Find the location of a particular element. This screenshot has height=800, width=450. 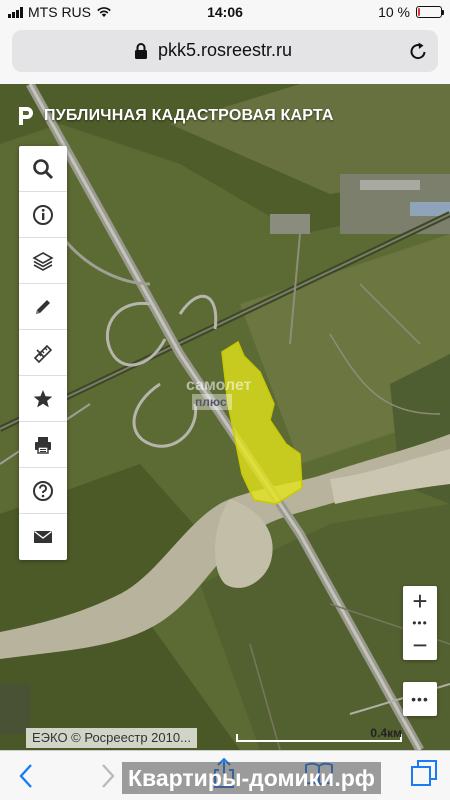

status-bar: MTS RUS 14:06 10 % is located at coordinates (225, 13).